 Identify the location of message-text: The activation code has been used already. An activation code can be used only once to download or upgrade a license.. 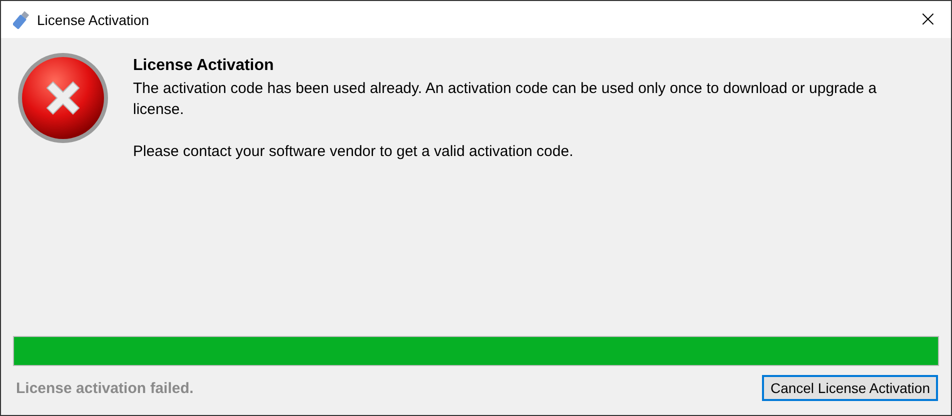
(505, 99).